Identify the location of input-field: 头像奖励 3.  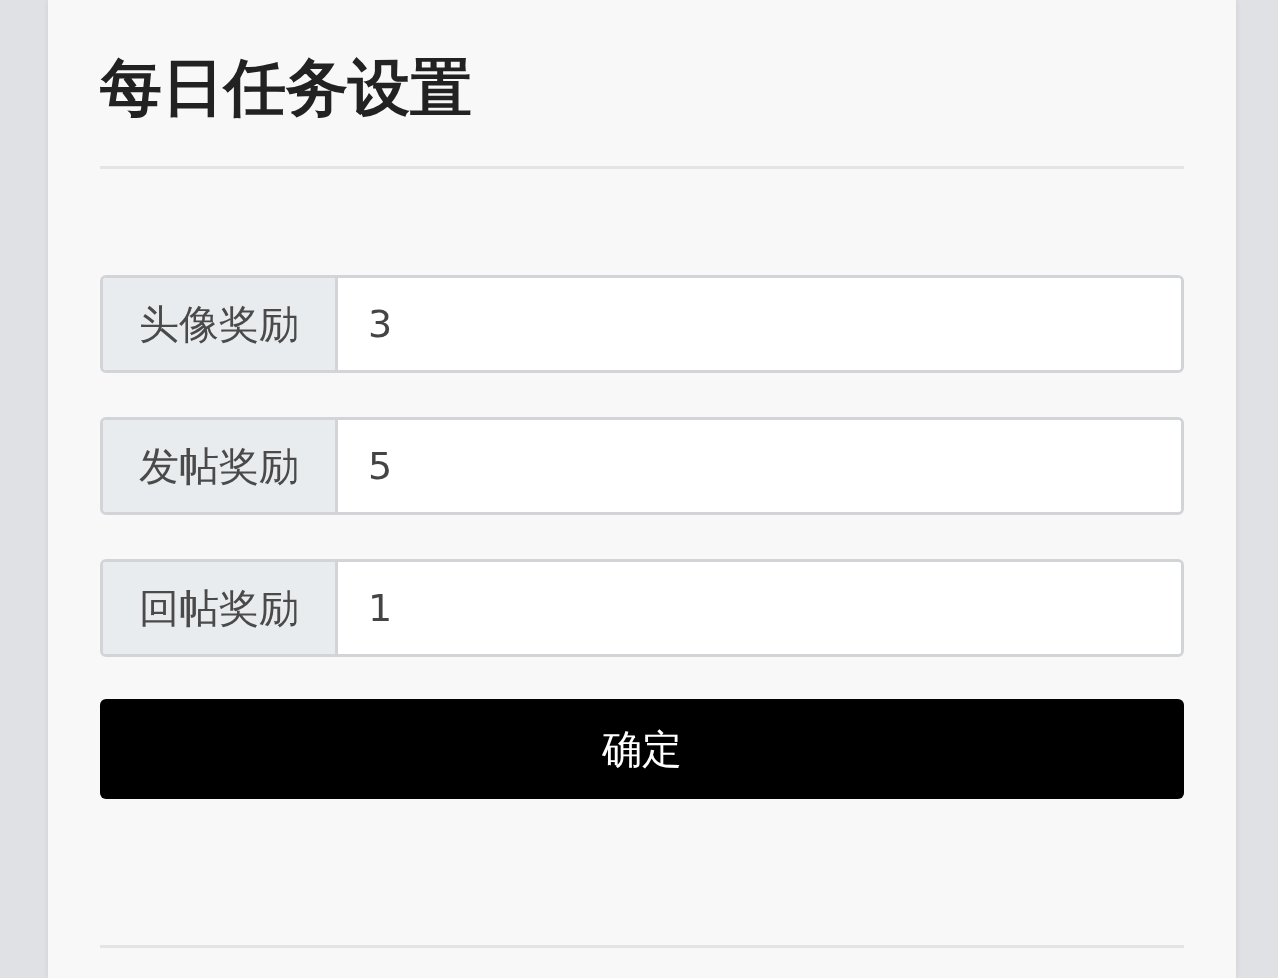
(642, 324).